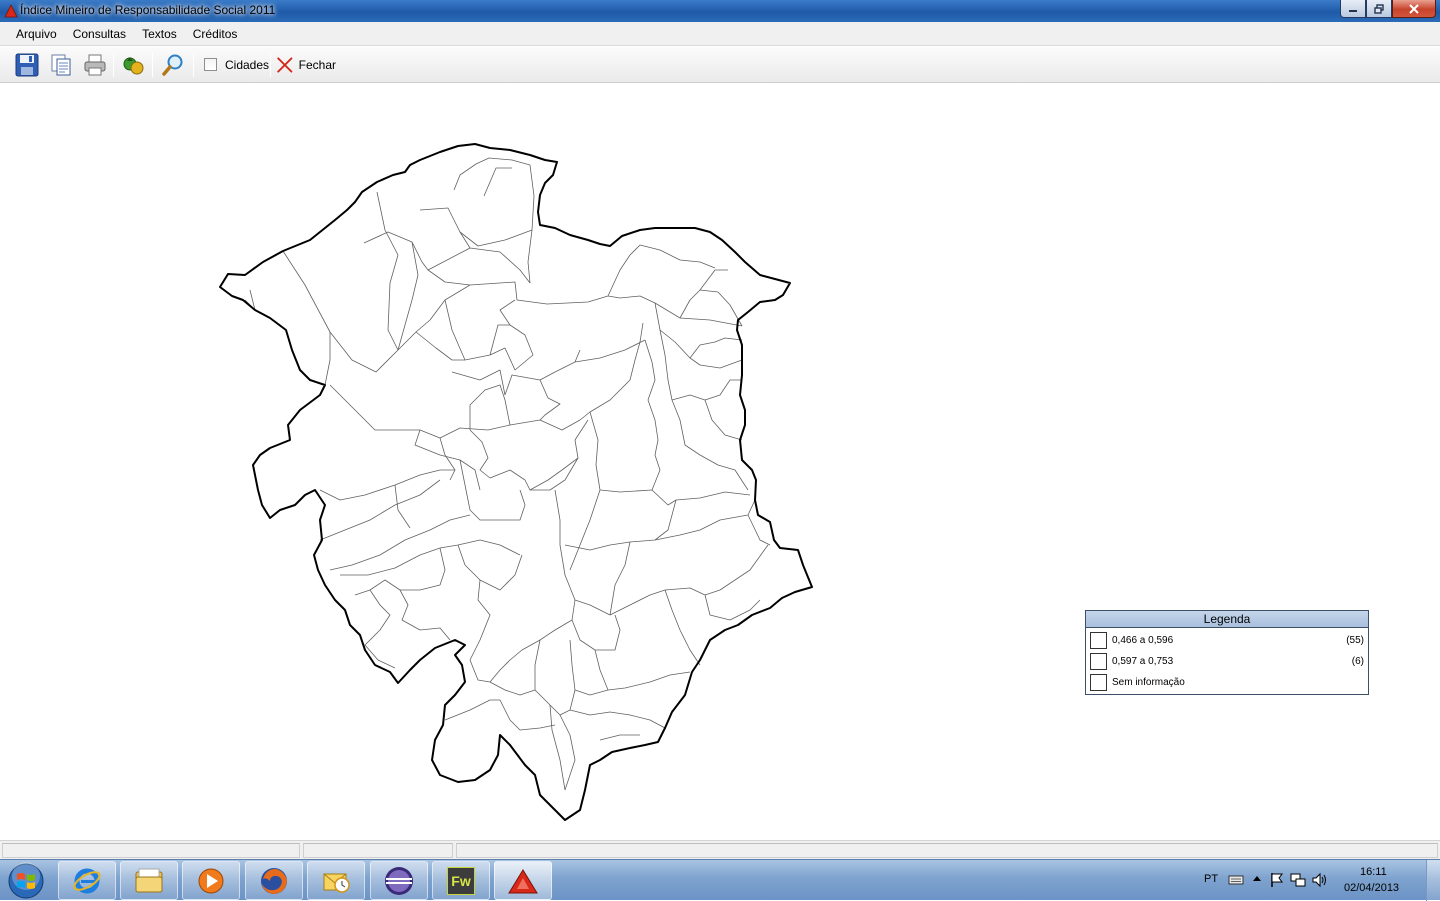 The width and height of the screenshot is (1440, 901). What do you see at coordinates (99, 34) in the screenshot?
I see `menu-consultas: Consultas` at bounding box center [99, 34].